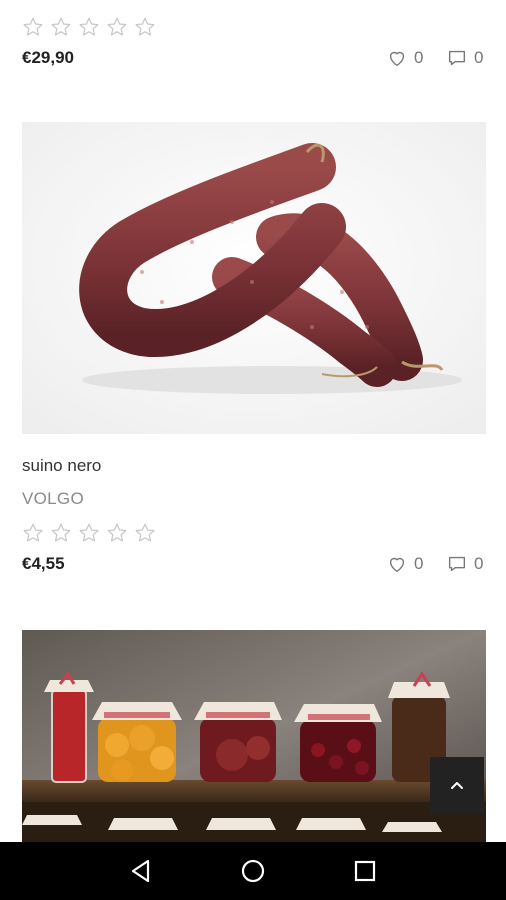  Describe the element at coordinates (365, 871) in the screenshot. I see `square-recent-icon` at that location.